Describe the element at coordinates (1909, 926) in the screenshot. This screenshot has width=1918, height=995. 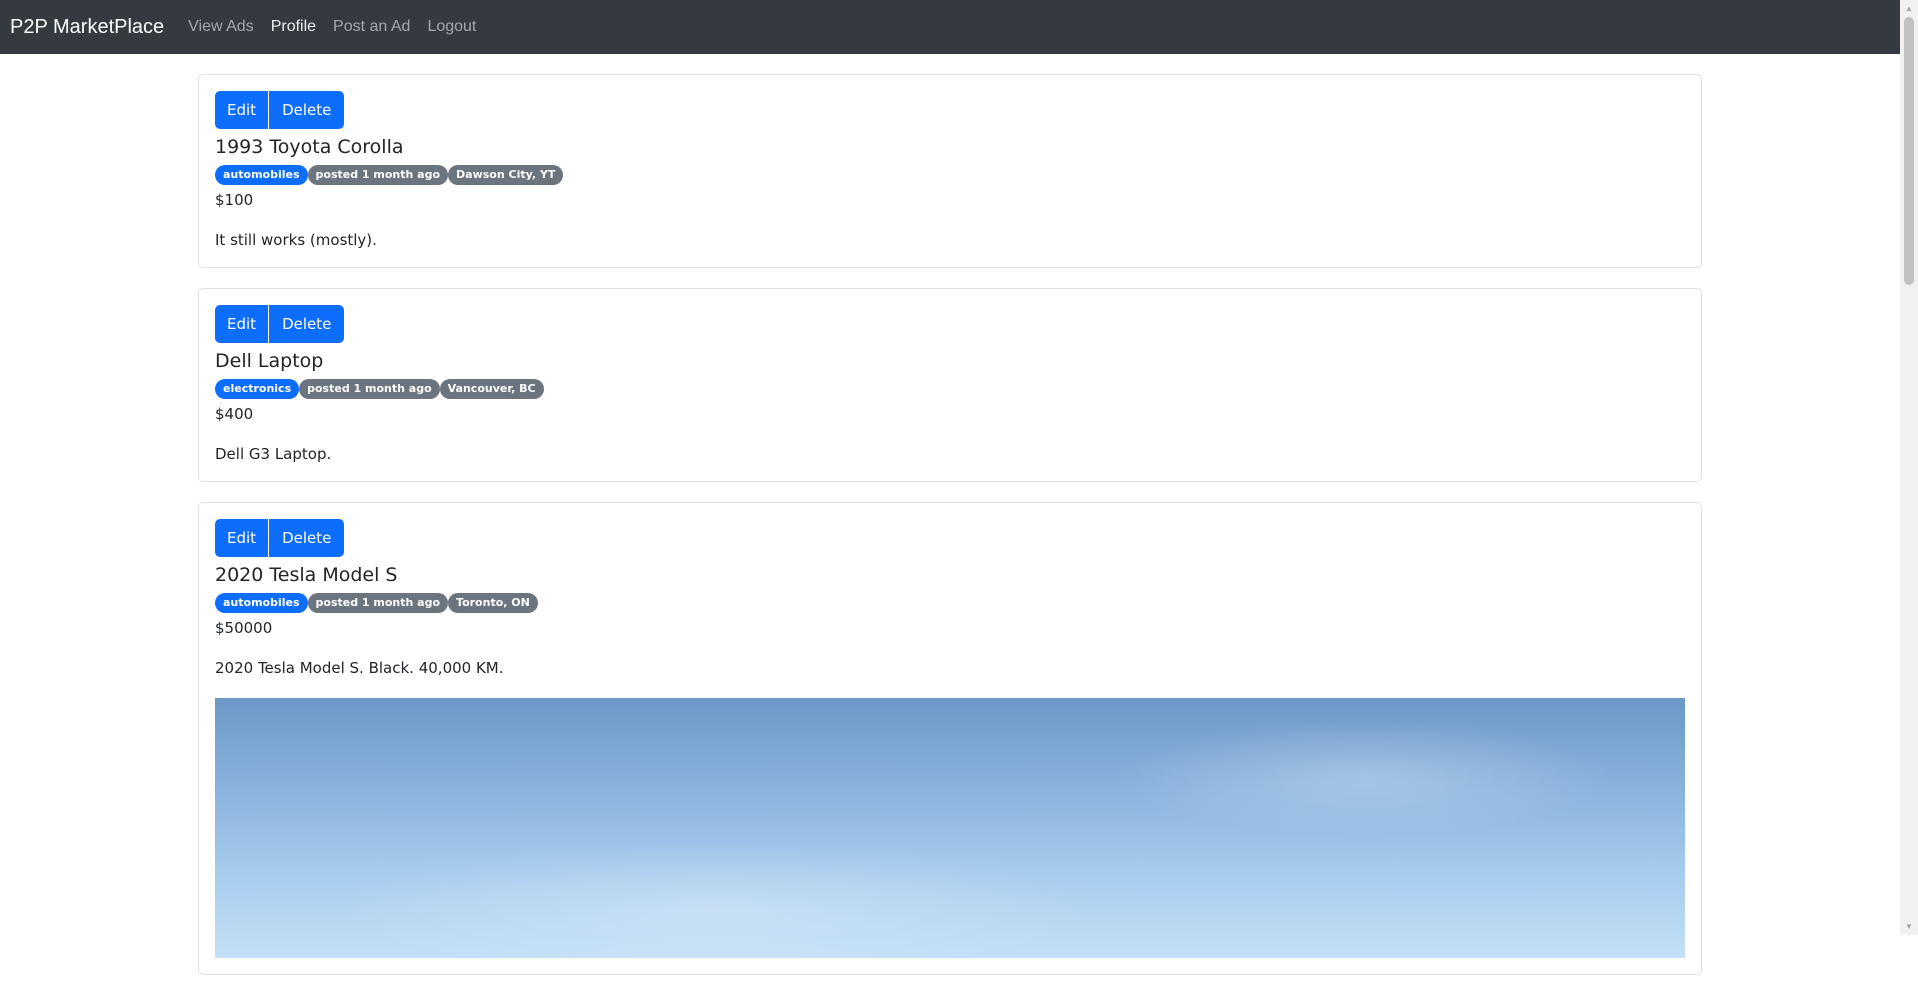
I see `scroll-down-icon: ▼` at that location.